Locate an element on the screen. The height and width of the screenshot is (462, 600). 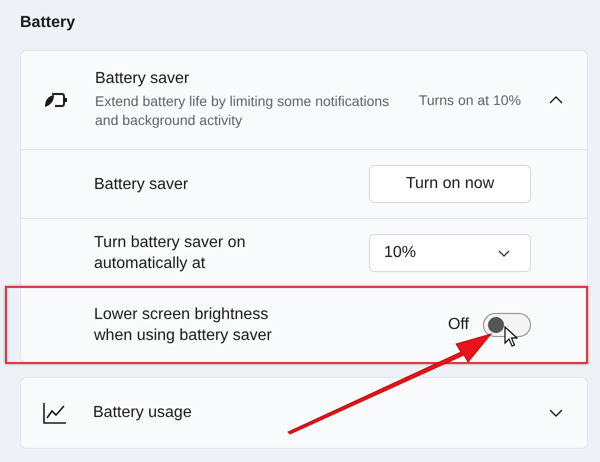
turn-on-button: Turn on now is located at coordinates (450, 184).